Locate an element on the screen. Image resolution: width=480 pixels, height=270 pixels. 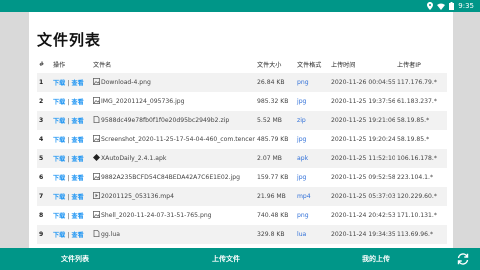
video-icon is located at coordinates (96, 196).